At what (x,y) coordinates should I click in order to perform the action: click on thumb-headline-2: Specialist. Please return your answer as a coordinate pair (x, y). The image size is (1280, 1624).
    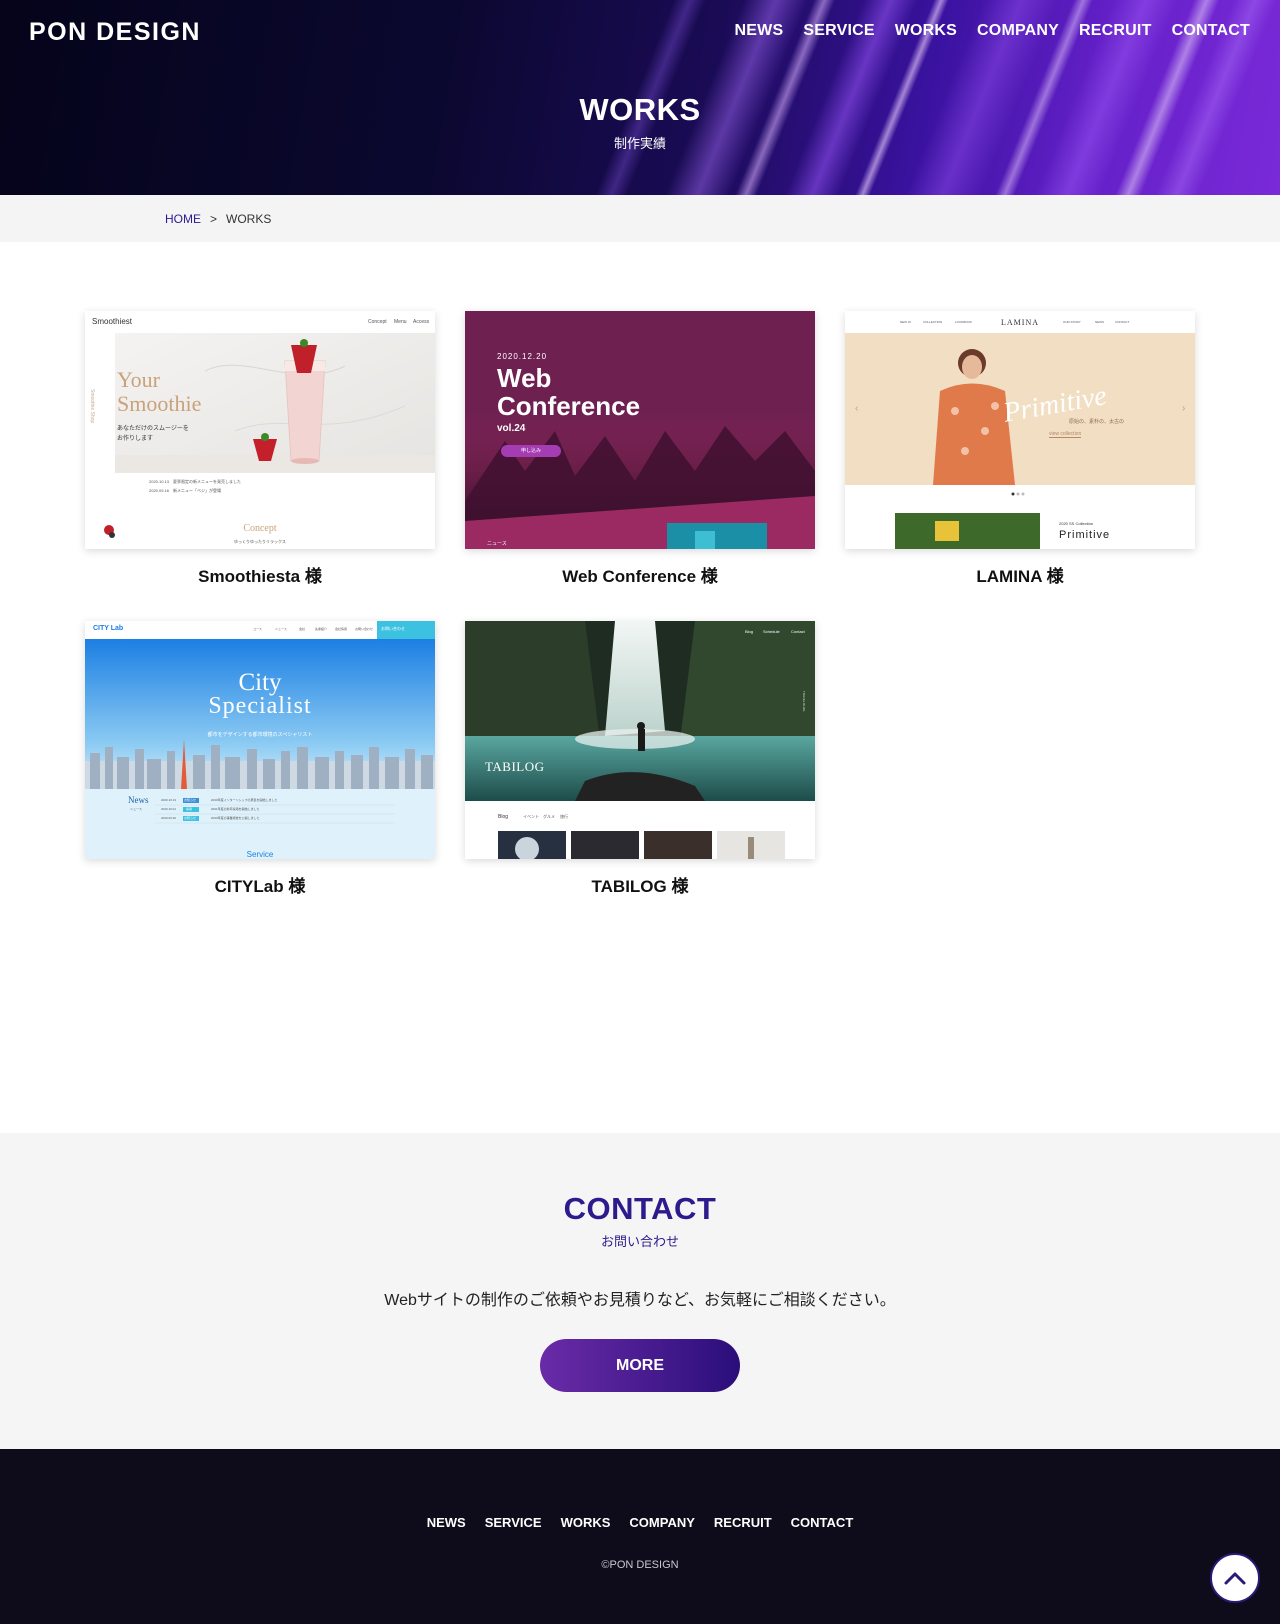
    Looking at the image, I should click on (260, 706).